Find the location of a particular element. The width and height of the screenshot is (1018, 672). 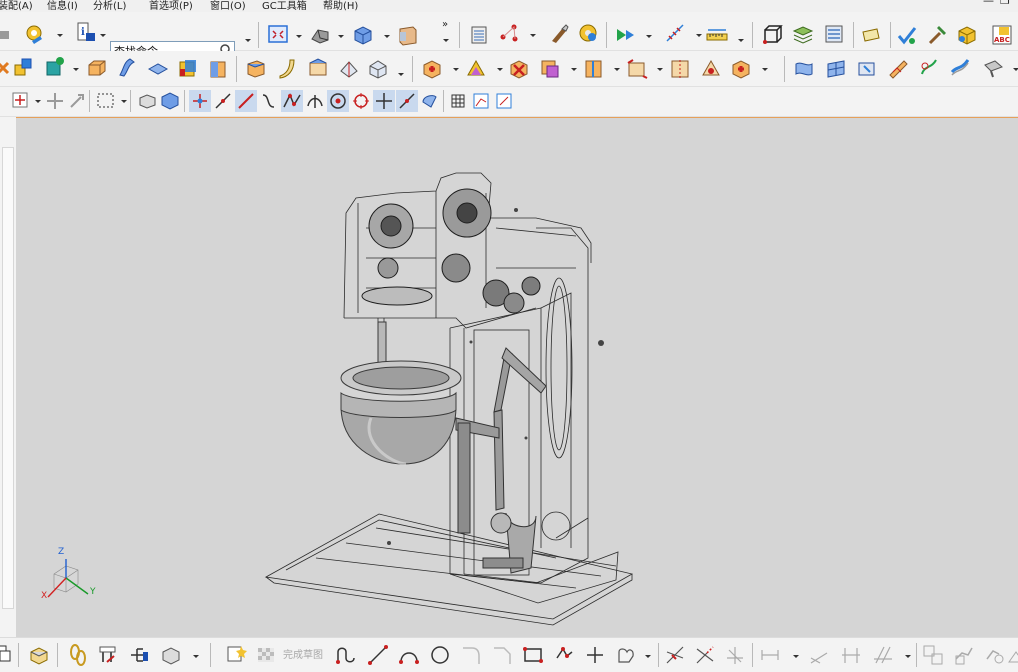

menu-gc-toolbox: GC工具箱 is located at coordinates (284, 6).